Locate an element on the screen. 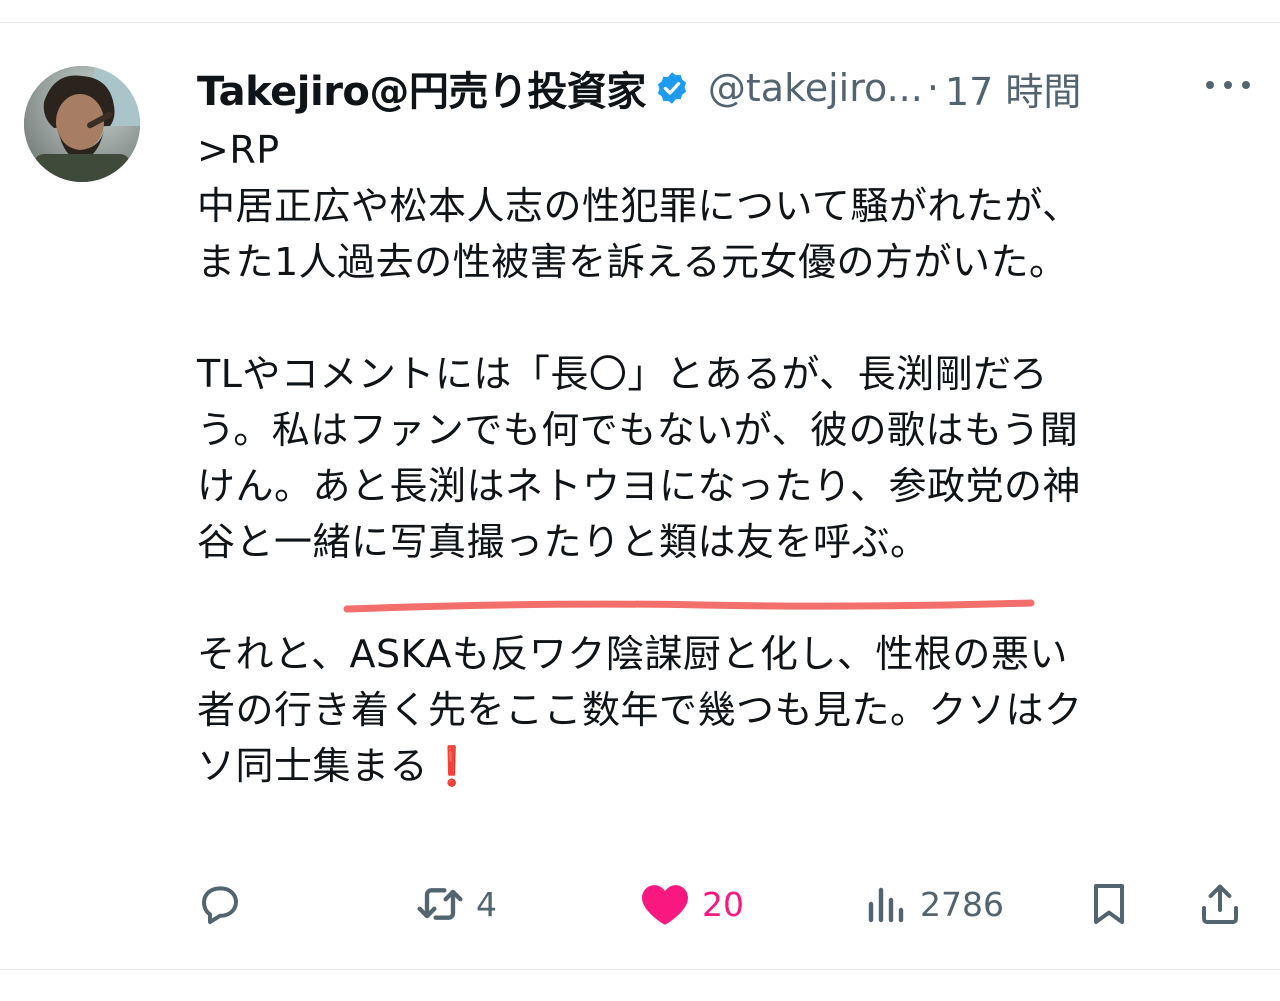 The height and width of the screenshot is (1001, 1280). tweet-header: Takejiro@円売り投資家 @takejiro... · 17 時間 is located at coordinates (639, 88).